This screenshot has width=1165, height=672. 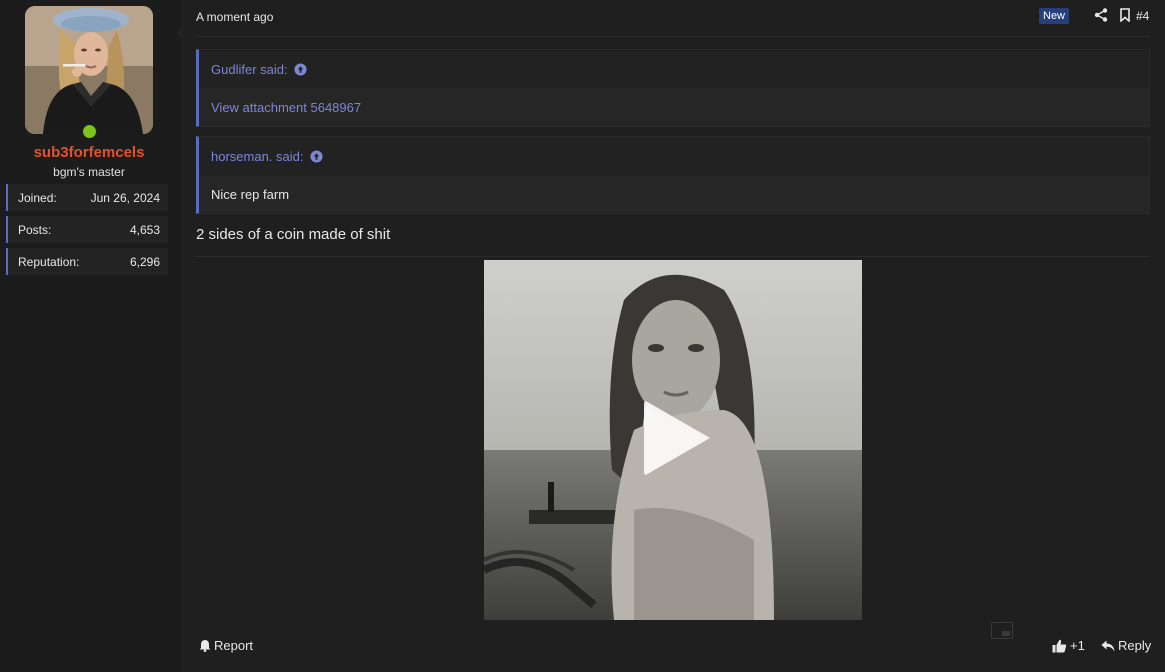 What do you see at coordinates (286, 107) in the screenshot?
I see `attachment-link: View attachment 5648967` at bounding box center [286, 107].